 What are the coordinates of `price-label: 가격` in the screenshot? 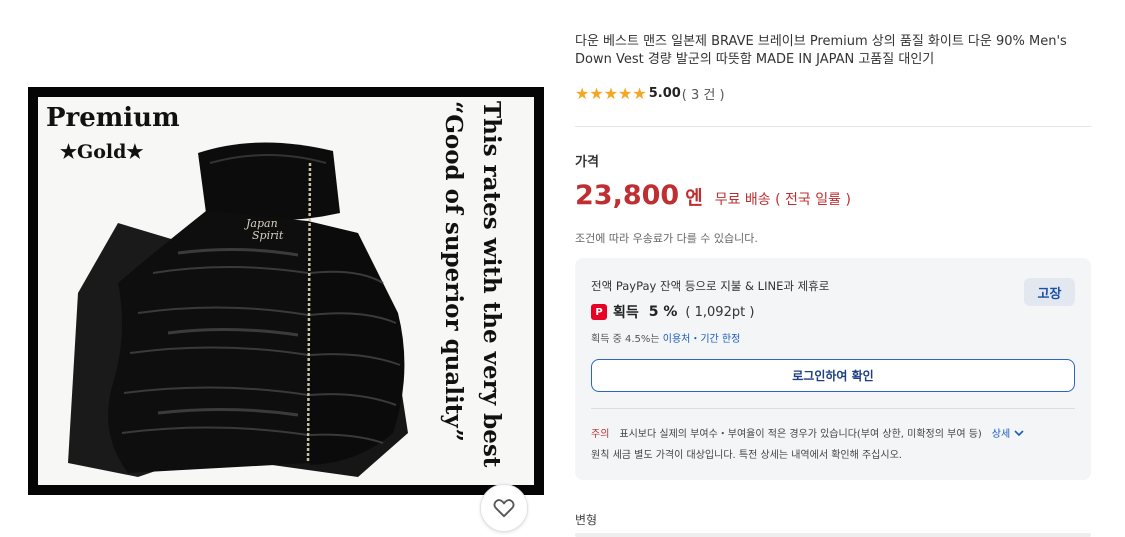 It's located at (587, 162).